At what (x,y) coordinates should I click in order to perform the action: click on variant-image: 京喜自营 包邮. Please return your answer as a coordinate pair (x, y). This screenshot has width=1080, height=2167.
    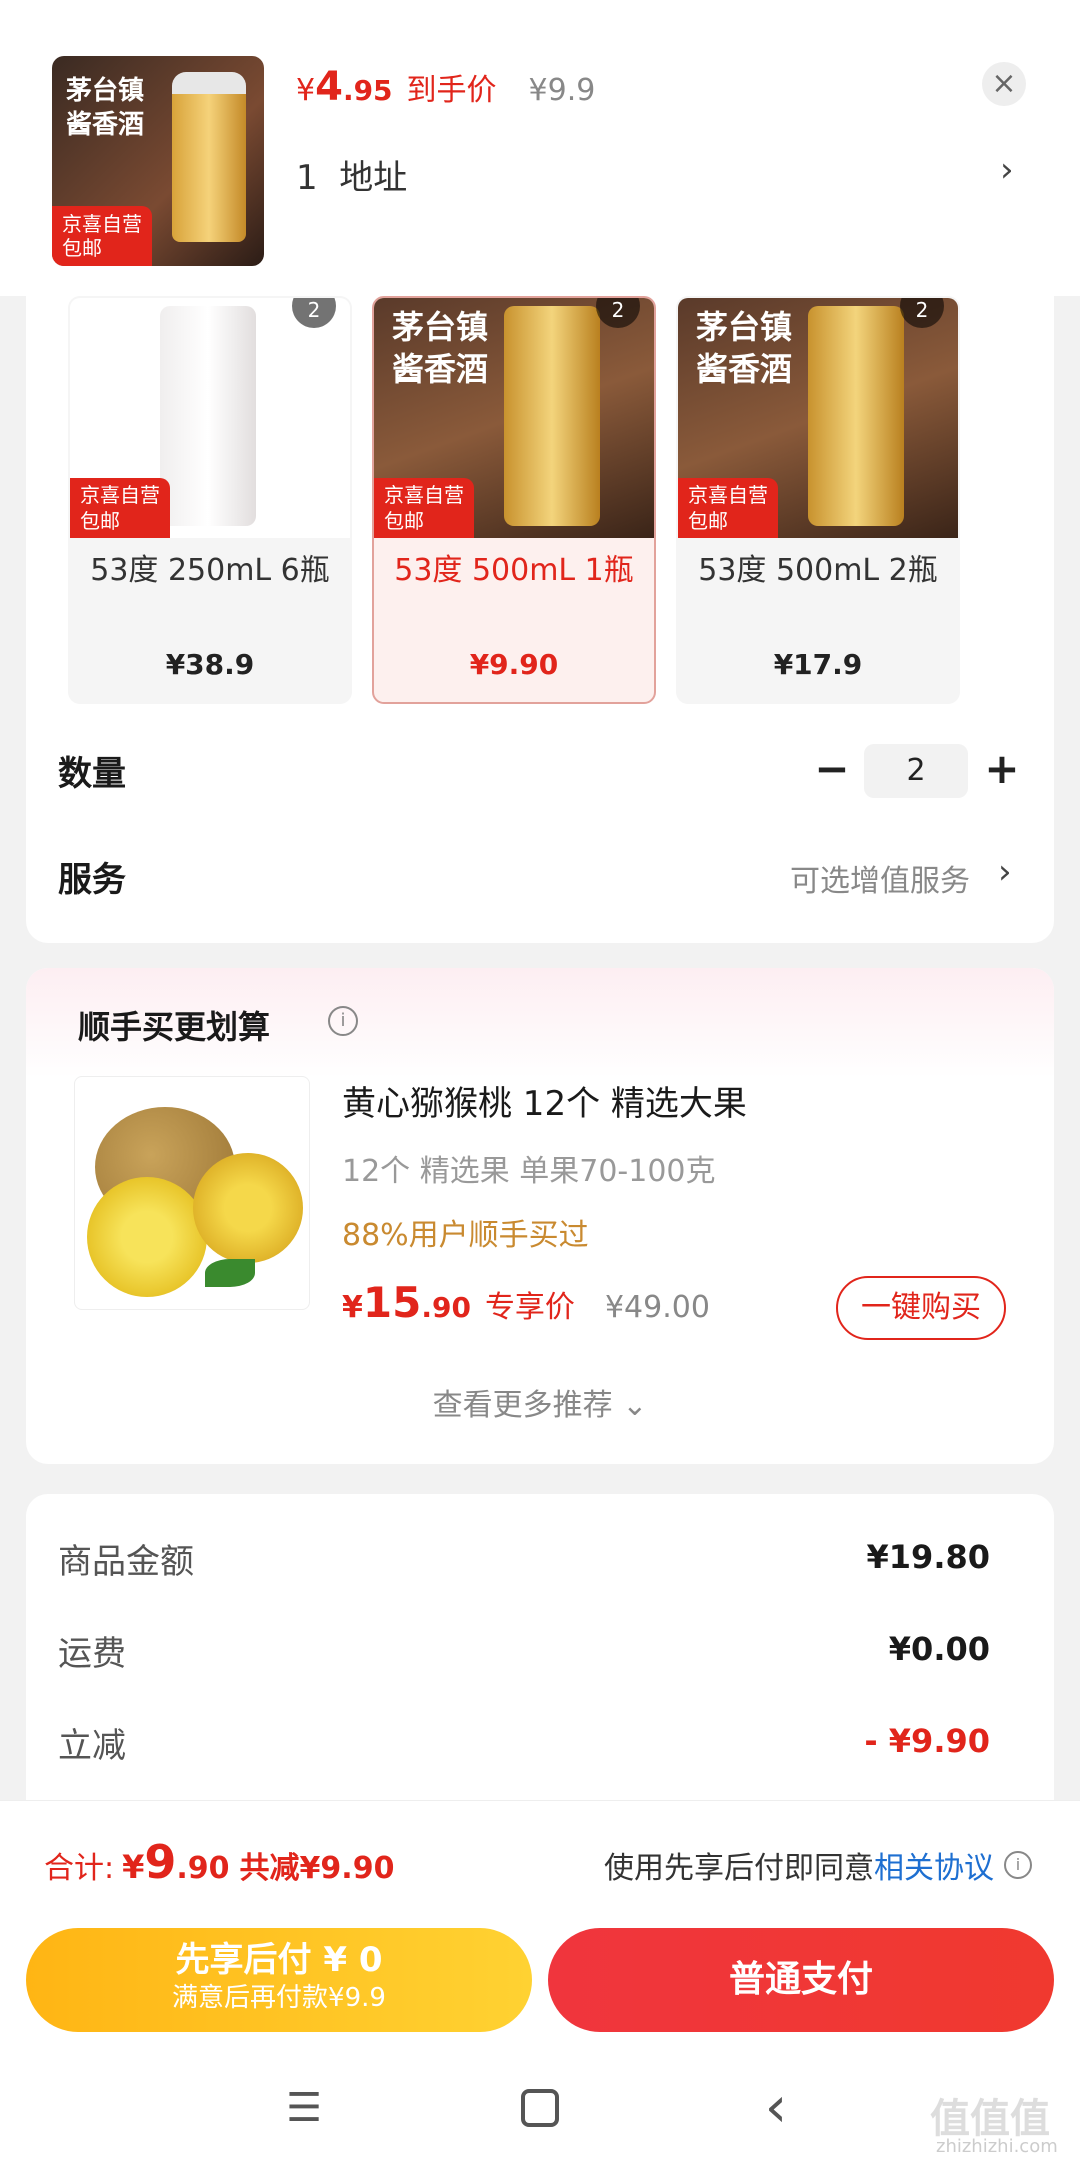
    Looking at the image, I should click on (210, 418).